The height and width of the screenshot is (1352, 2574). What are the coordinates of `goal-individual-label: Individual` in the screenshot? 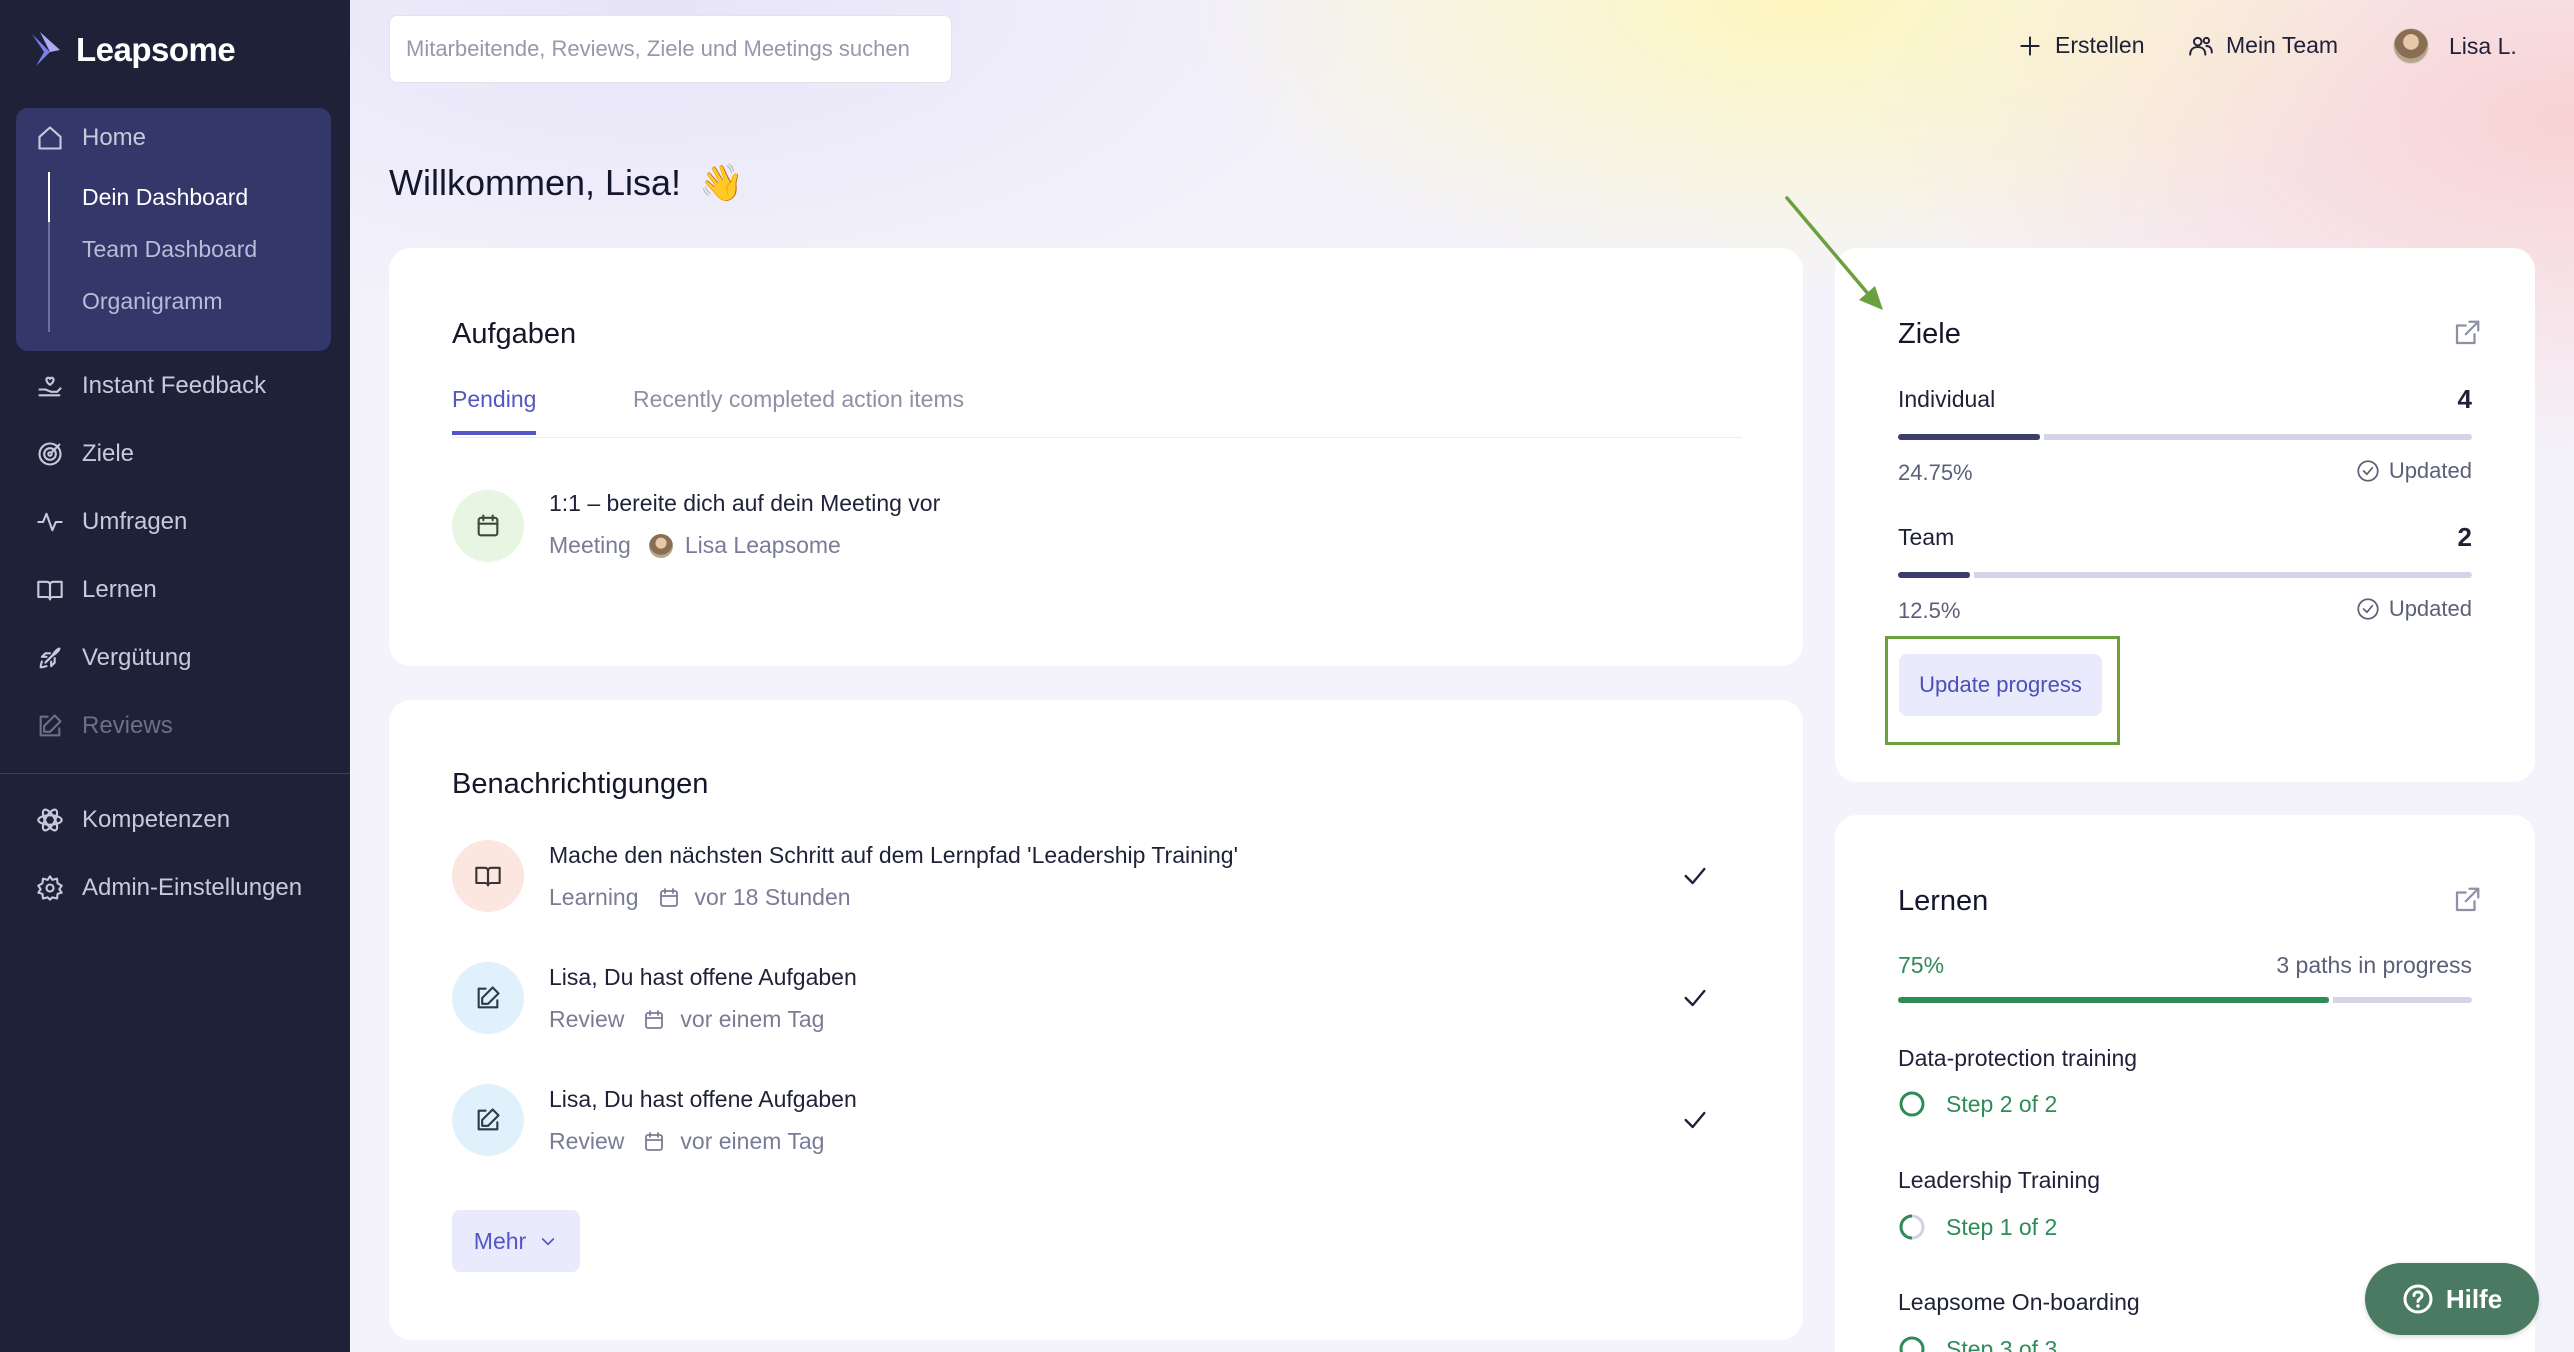 It's located at (1947, 399).